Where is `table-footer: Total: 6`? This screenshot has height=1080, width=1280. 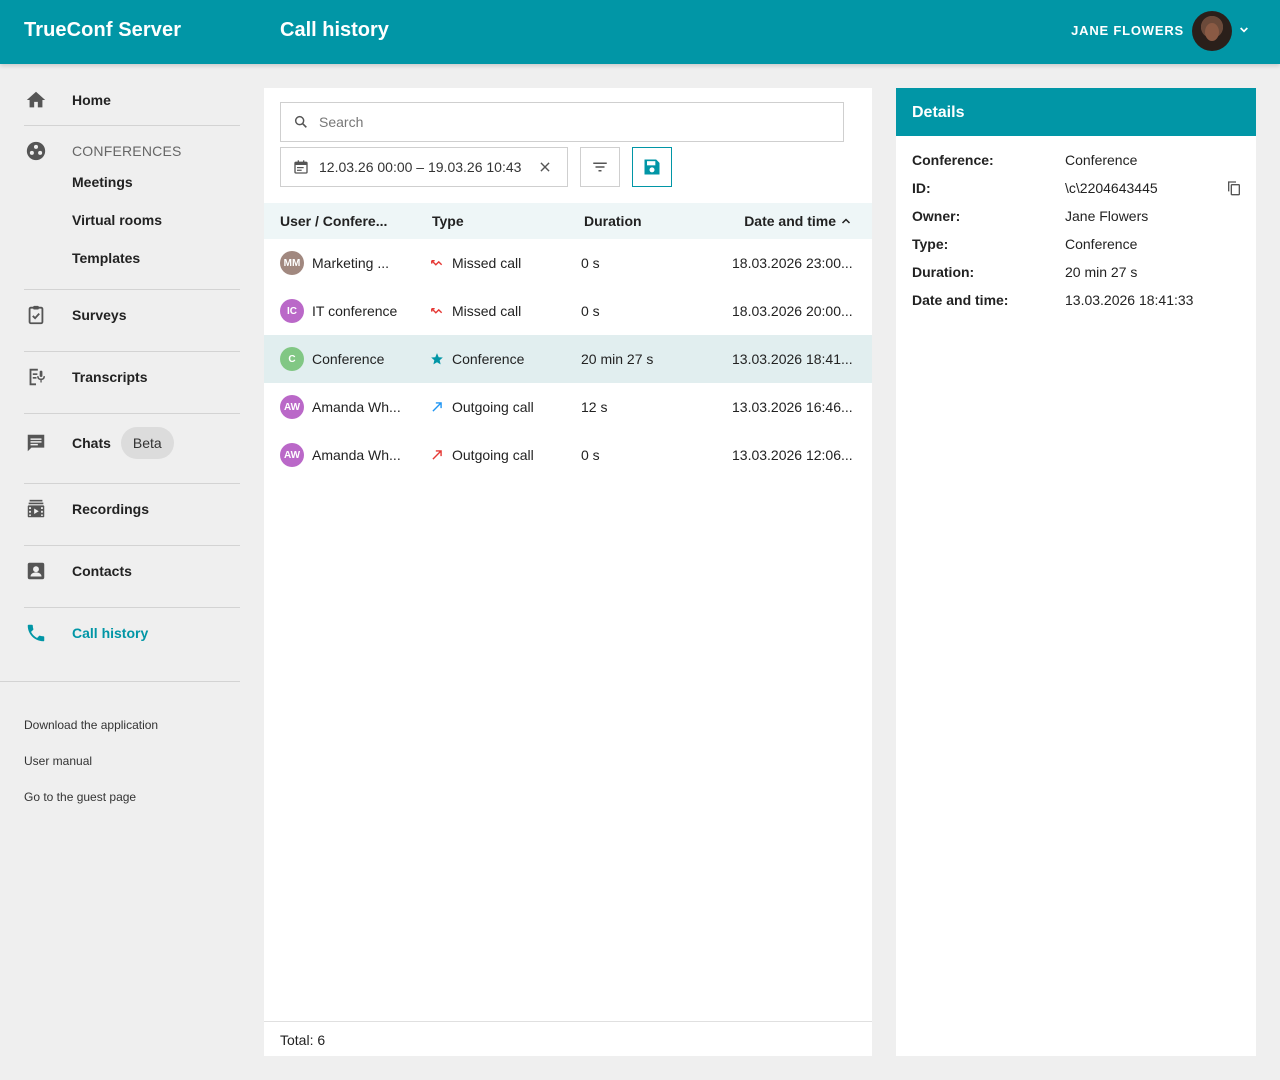
table-footer: Total: 6 is located at coordinates (568, 1038).